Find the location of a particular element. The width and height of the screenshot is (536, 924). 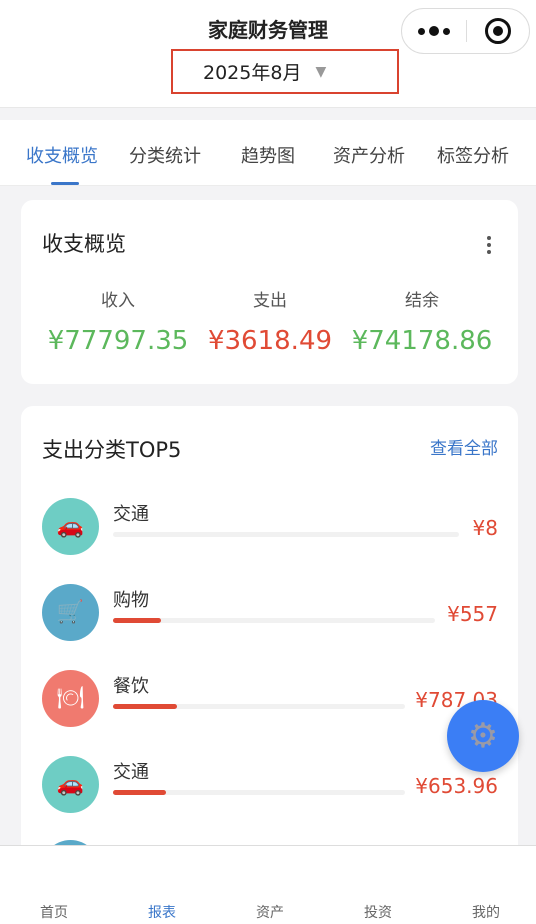

close-mini-program-button is located at coordinates (498, 31).